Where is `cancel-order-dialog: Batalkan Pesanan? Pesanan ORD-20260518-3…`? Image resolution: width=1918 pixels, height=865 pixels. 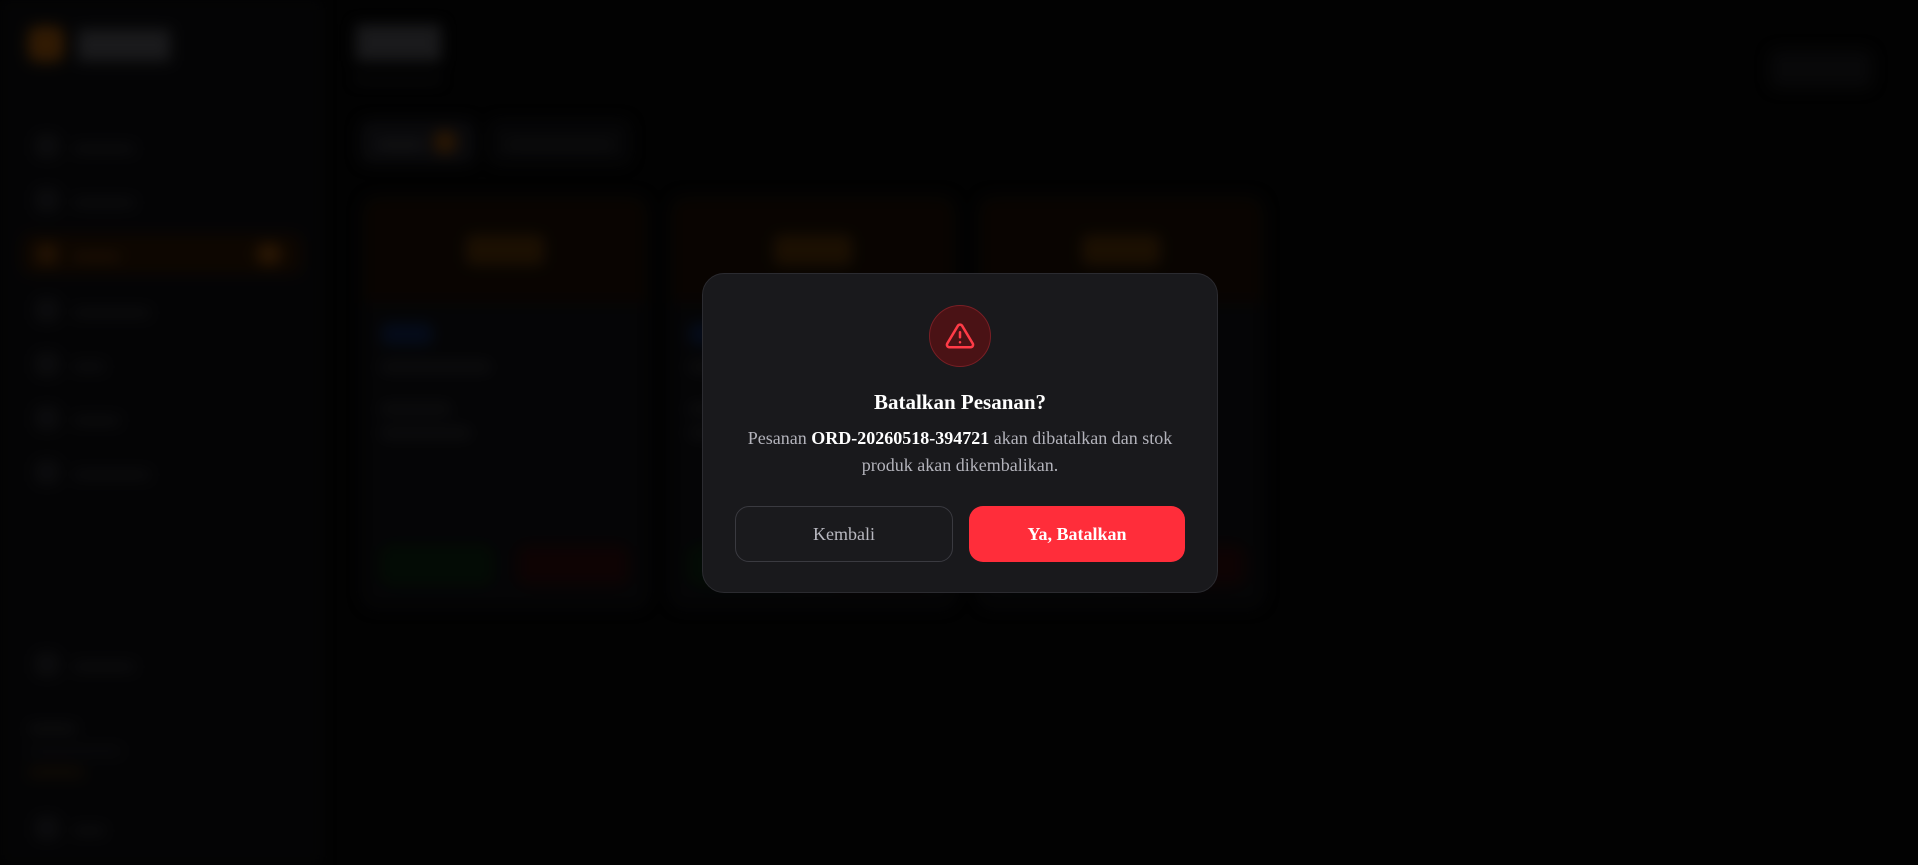
cancel-order-dialog: Batalkan Pesanan? Pesanan ORD-20260518-3… is located at coordinates (960, 433).